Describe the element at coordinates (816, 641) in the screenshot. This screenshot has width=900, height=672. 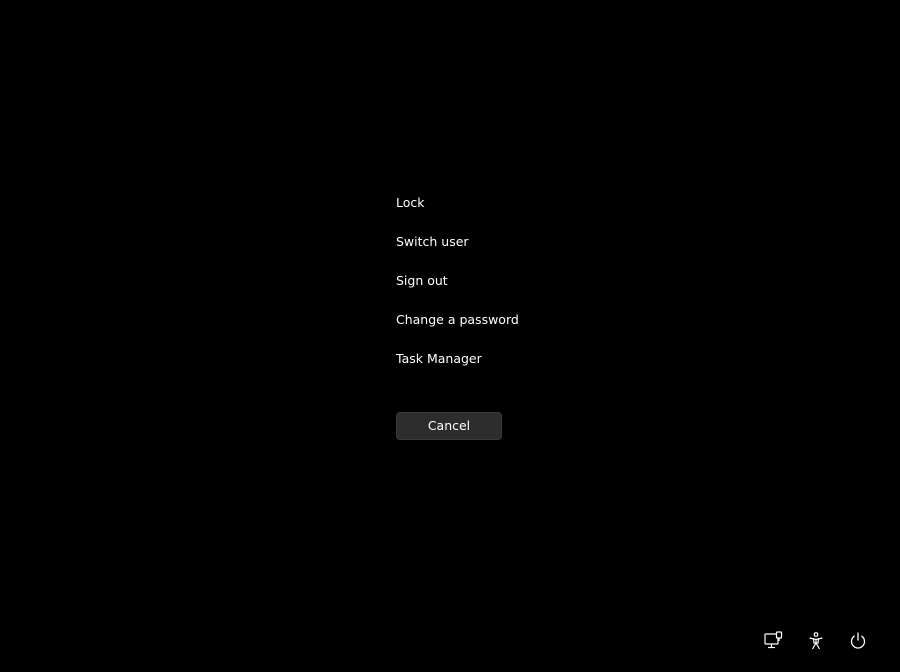
I see `accessibility-icon` at that location.